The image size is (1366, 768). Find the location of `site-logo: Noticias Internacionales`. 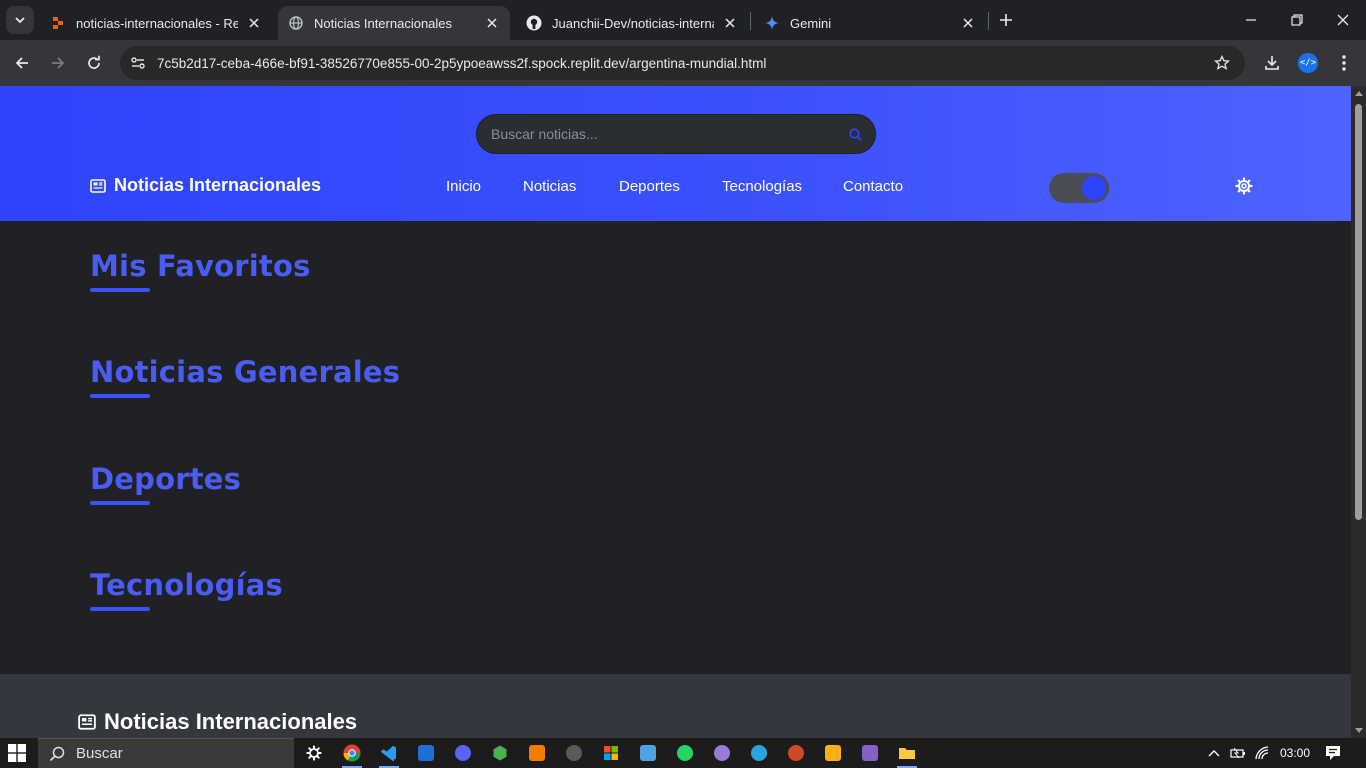

site-logo: Noticias Internacionales is located at coordinates (205, 185).